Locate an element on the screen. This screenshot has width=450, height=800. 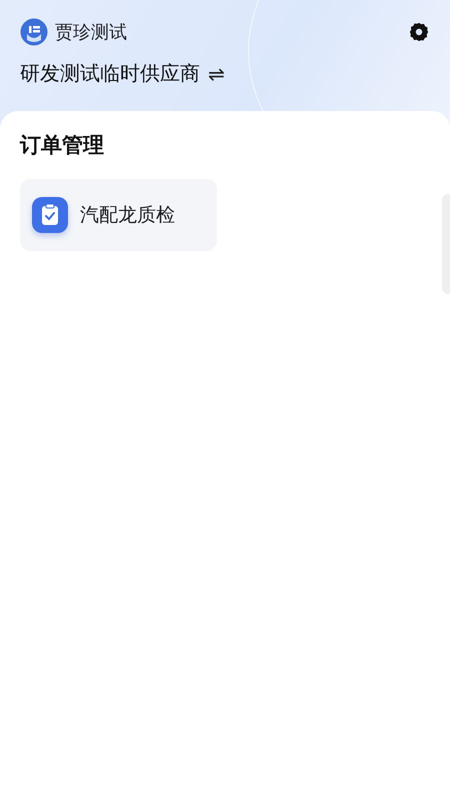
clipboard-check-icon is located at coordinates (50, 215).